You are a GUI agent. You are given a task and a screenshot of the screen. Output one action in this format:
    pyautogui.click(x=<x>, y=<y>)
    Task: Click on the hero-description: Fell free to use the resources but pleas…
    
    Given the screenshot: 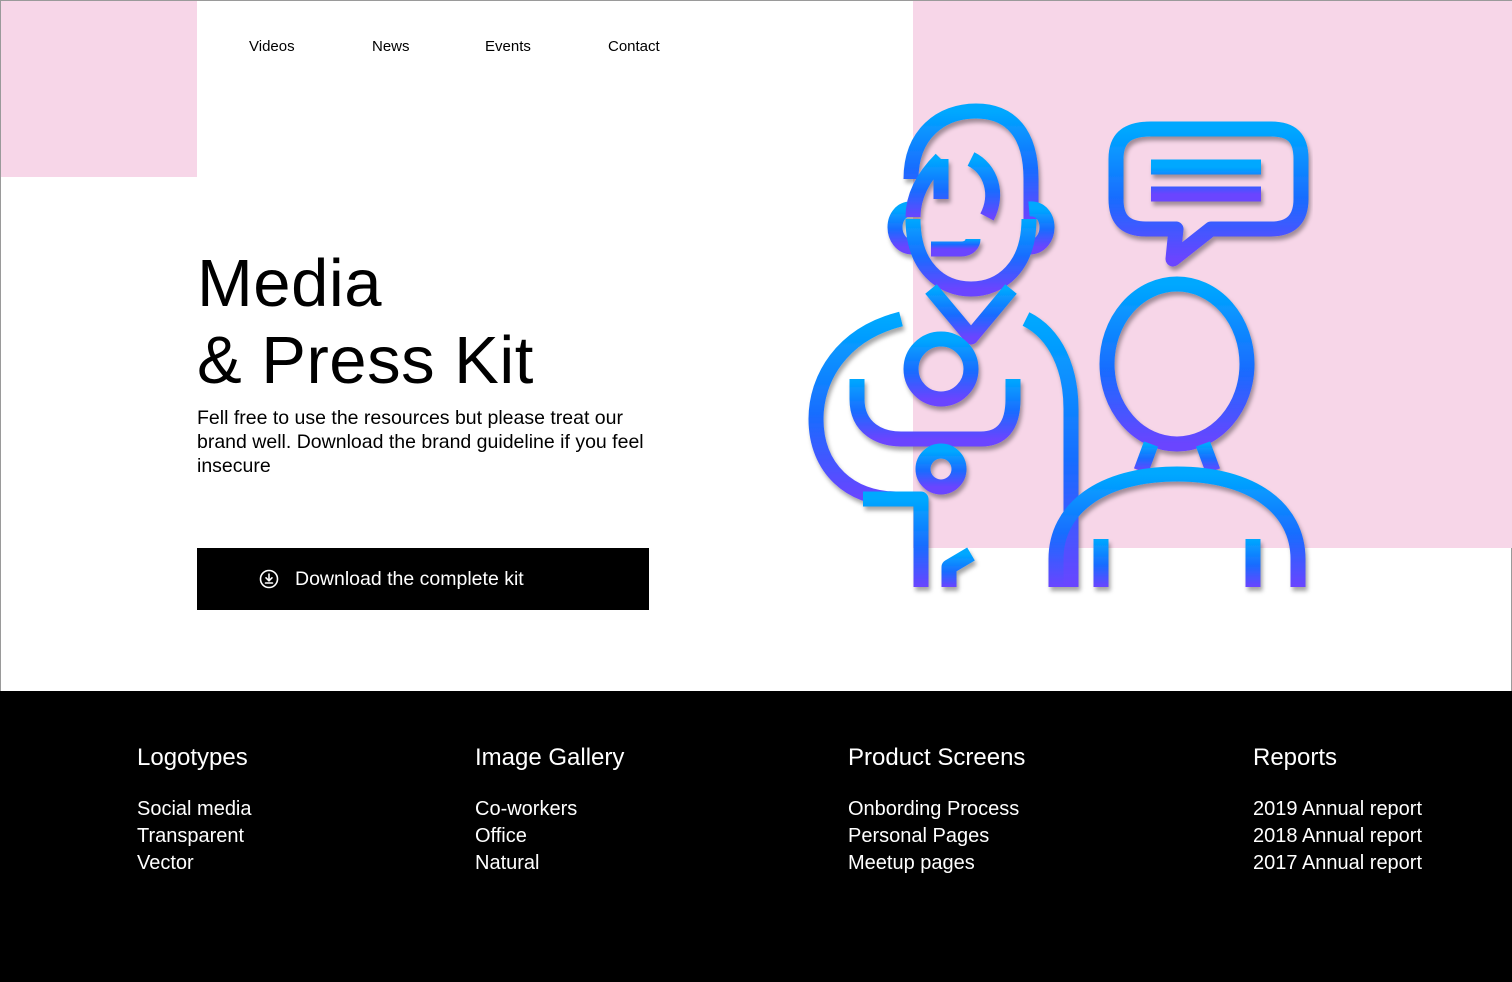 What is the action you would take?
    pyautogui.click(x=420, y=442)
    